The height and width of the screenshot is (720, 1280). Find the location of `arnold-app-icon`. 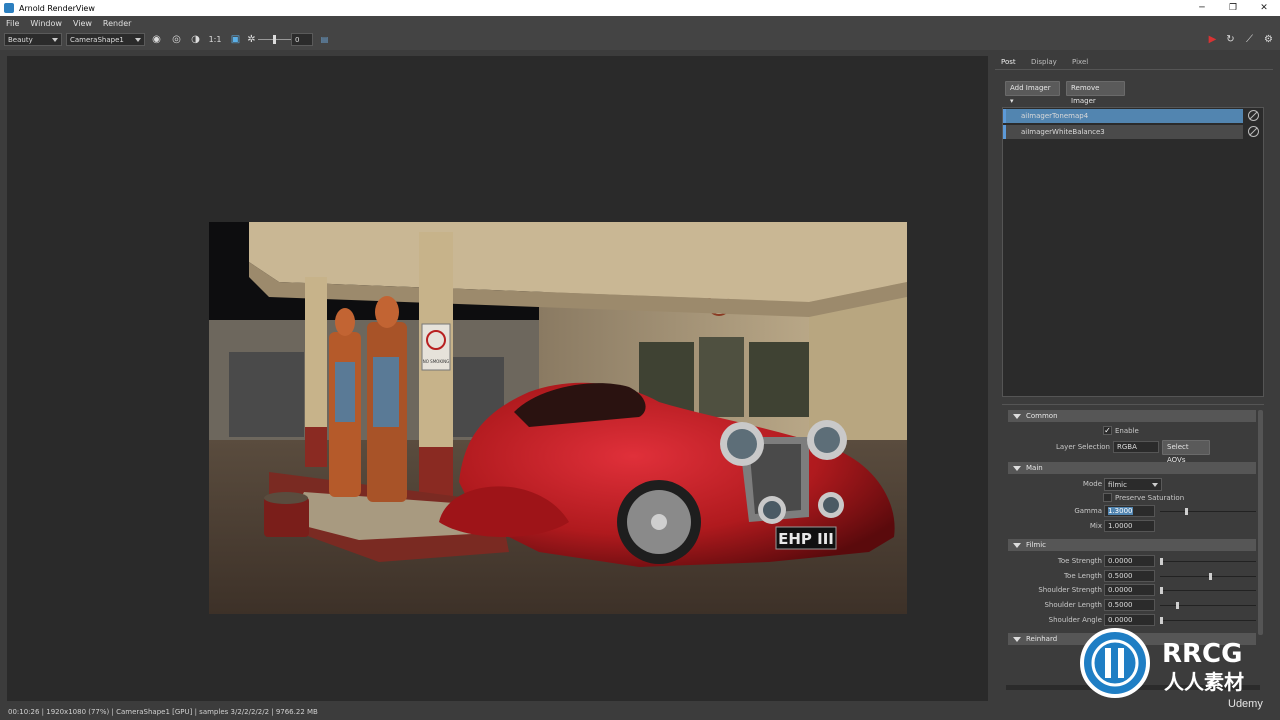

arnold-app-icon is located at coordinates (9, 8).